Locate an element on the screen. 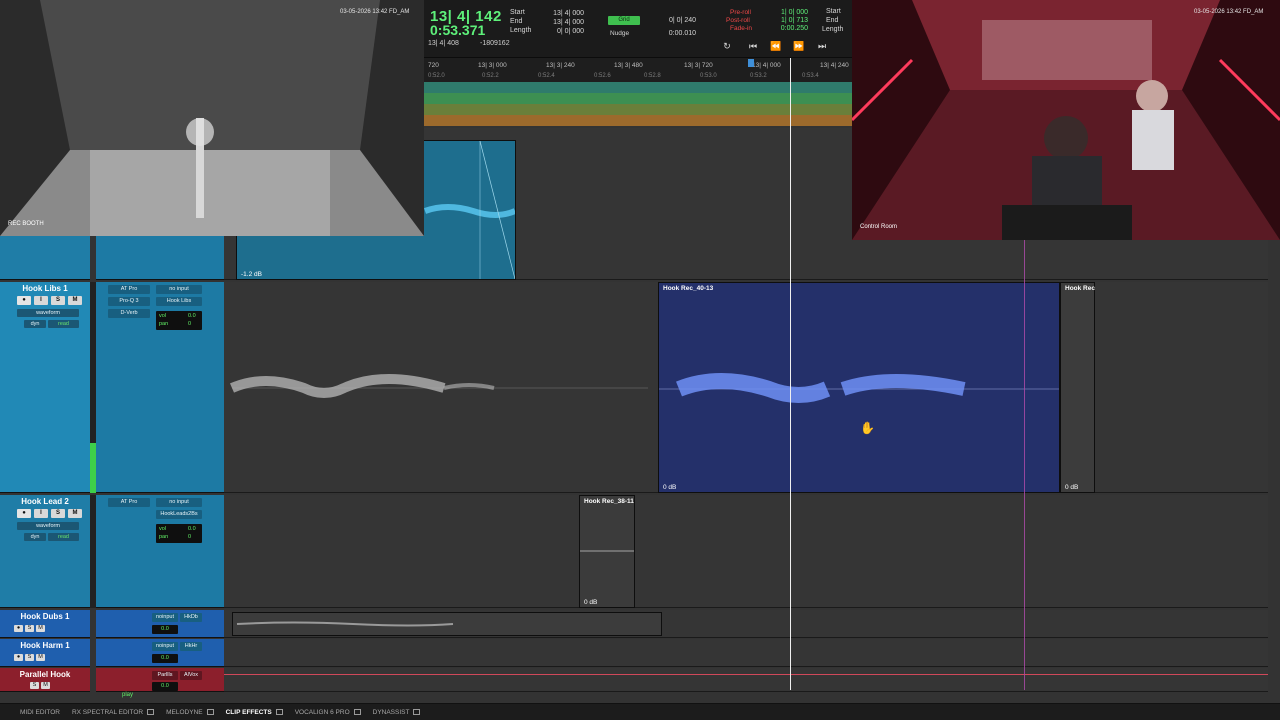  fadein-value: 0:00.250 is located at coordinates (790, 28).